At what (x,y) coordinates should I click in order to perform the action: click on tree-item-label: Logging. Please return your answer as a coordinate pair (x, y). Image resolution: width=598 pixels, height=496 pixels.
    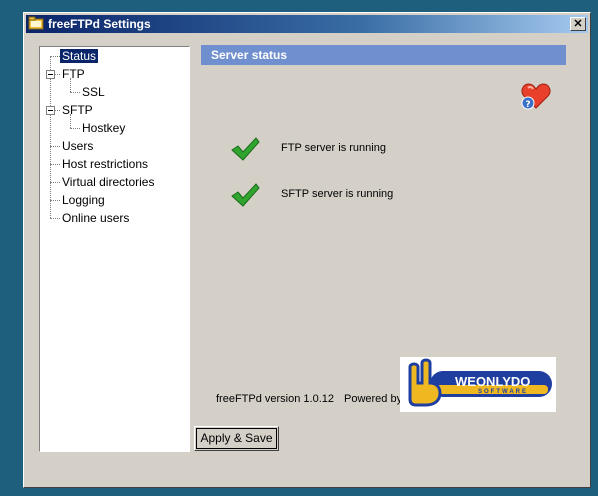
    Looking at the image, I should click on (83, 200).